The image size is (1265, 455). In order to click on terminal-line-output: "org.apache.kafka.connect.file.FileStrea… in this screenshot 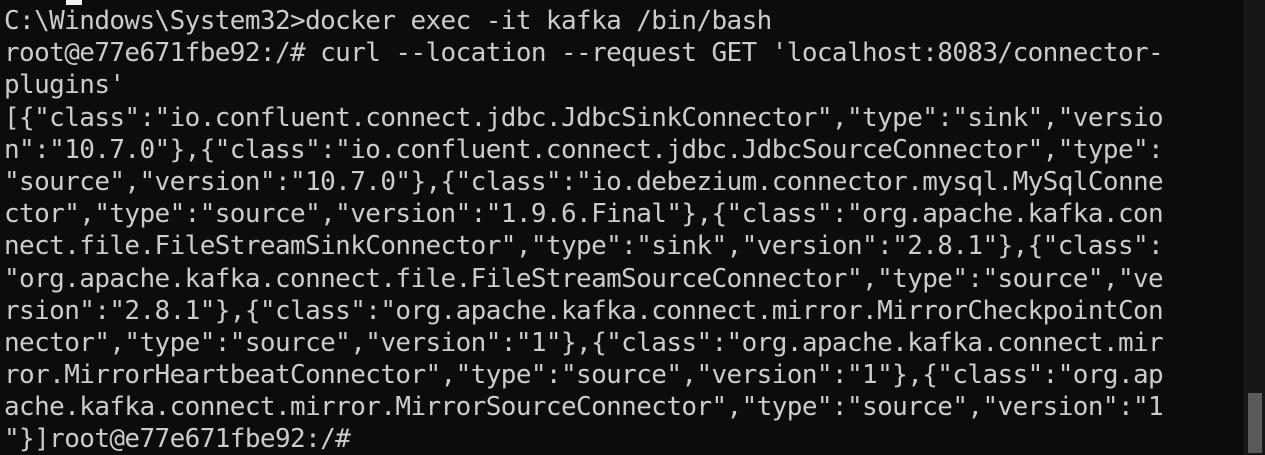, I will do `click(584, 278)`.